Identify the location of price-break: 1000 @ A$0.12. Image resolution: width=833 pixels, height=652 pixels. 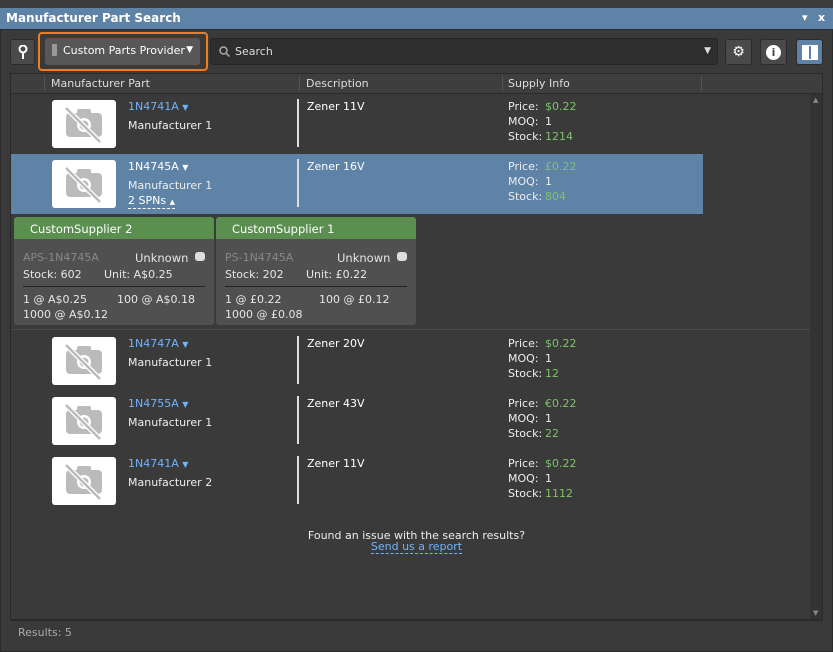
(66, 314).